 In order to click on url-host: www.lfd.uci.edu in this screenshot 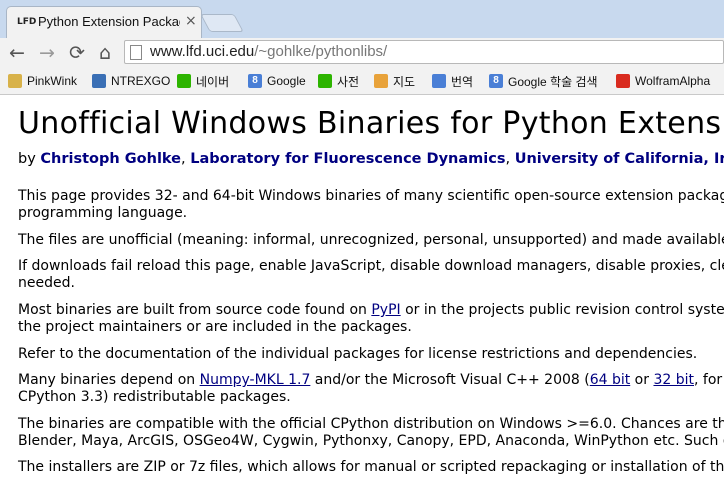, I will do `click(202, 51)`.